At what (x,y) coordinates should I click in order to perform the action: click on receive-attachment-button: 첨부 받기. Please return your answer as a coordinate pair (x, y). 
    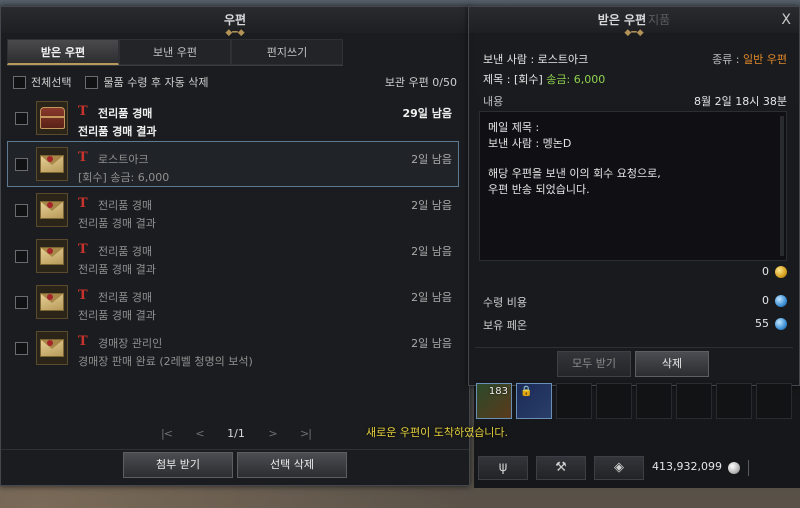
    Looking at the image, I should click on (178, 465).